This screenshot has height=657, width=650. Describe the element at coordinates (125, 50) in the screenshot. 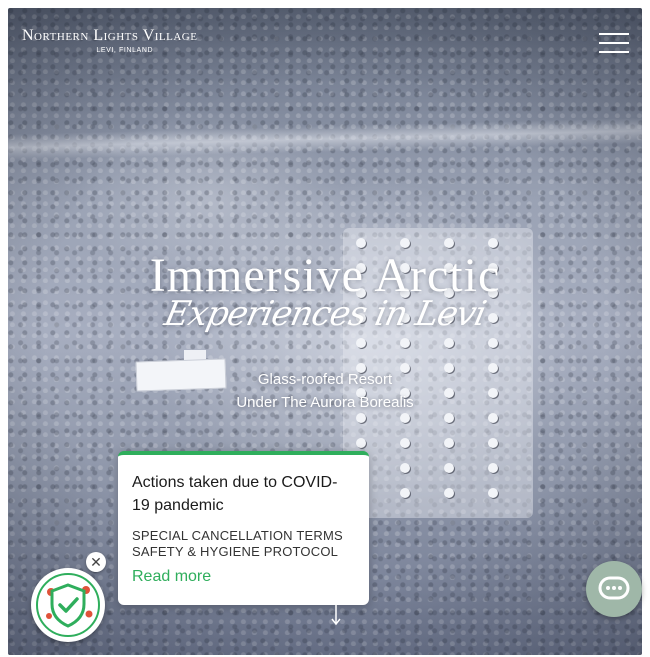

I see `logo-subtitle: LEVI, FINLAND` at that location.